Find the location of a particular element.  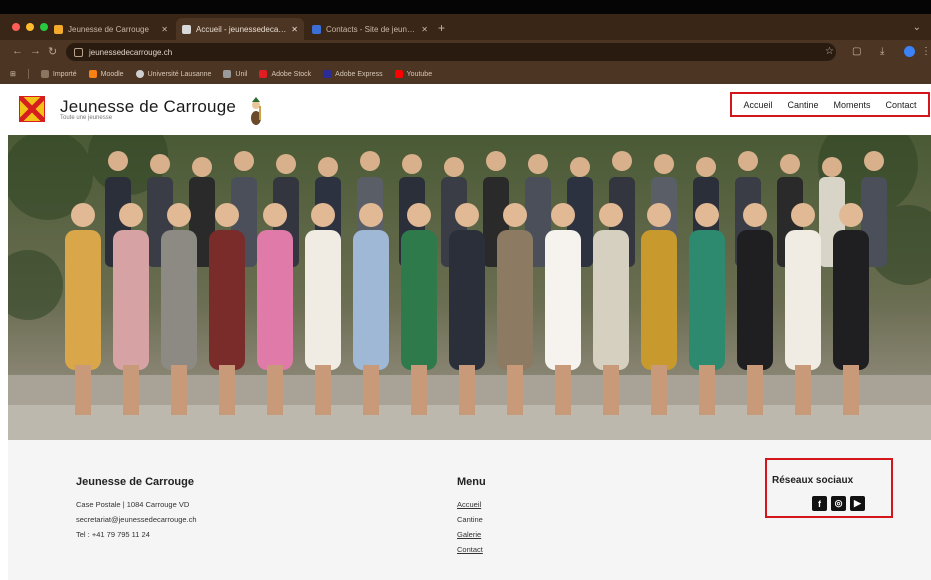

nav-link-moments: Moments is located at coordinates (851, 105).